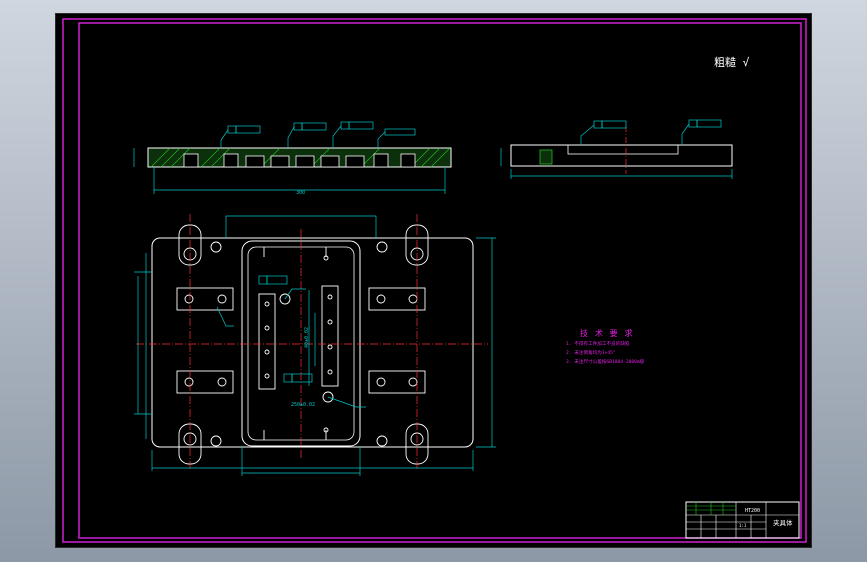 The height and width of the screenshot is (562, 867). I want to click on svg-text: 40±0.02, so click(307, 337).